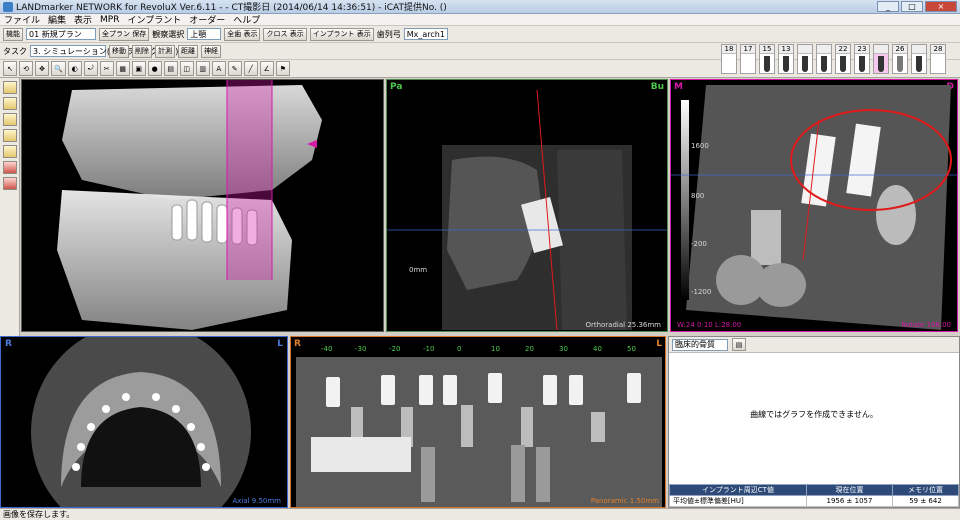 Image resolution: width=960 pixels, height=520 pixels. What do you see at coordinates (388, 34) in the screenshot?
I see `arch-label: 歯列弓` at bounding box center [388, 34].